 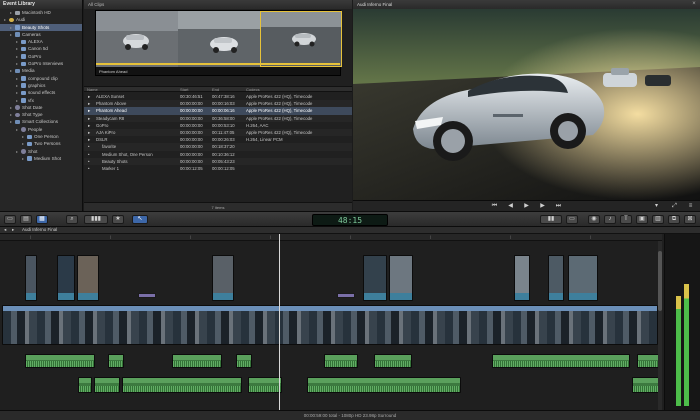 I want to click on keyword-icon: ▤, so click(x=26, y=219).